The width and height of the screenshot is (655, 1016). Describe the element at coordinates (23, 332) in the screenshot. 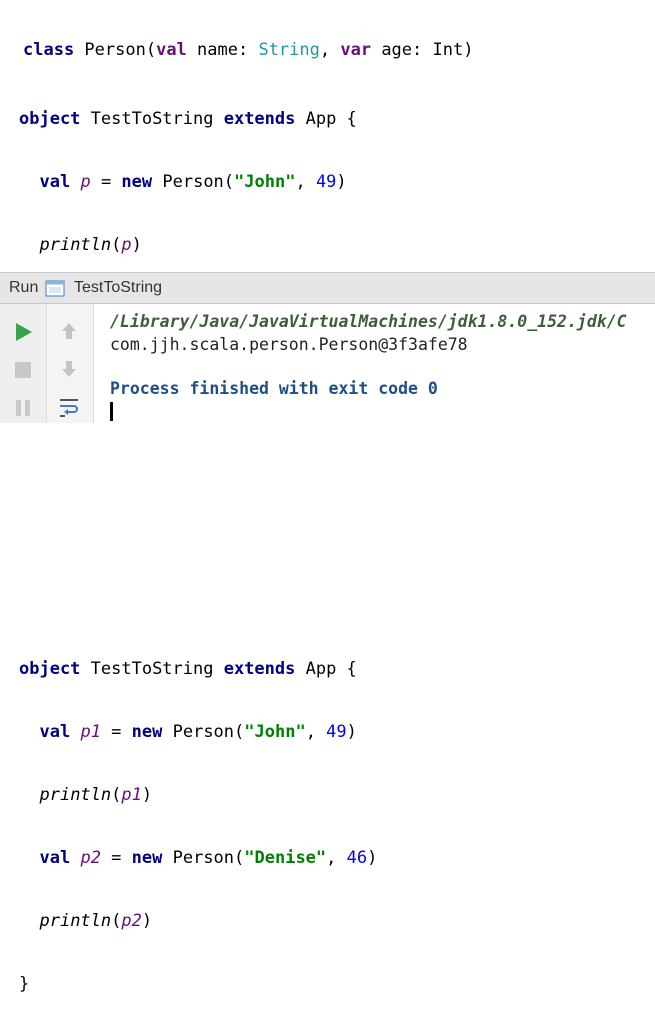

I see `play-icon` at that location.